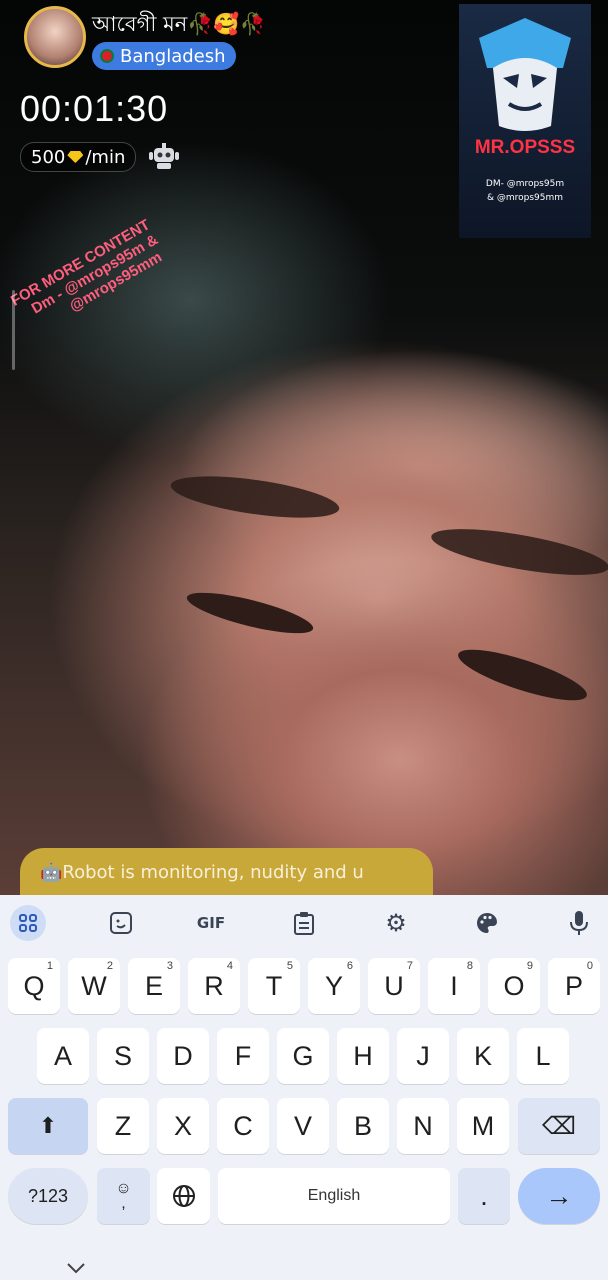 The width and height of the screenshot is (608, 1280). I want to click on key-u: U7, so click(394, 986).